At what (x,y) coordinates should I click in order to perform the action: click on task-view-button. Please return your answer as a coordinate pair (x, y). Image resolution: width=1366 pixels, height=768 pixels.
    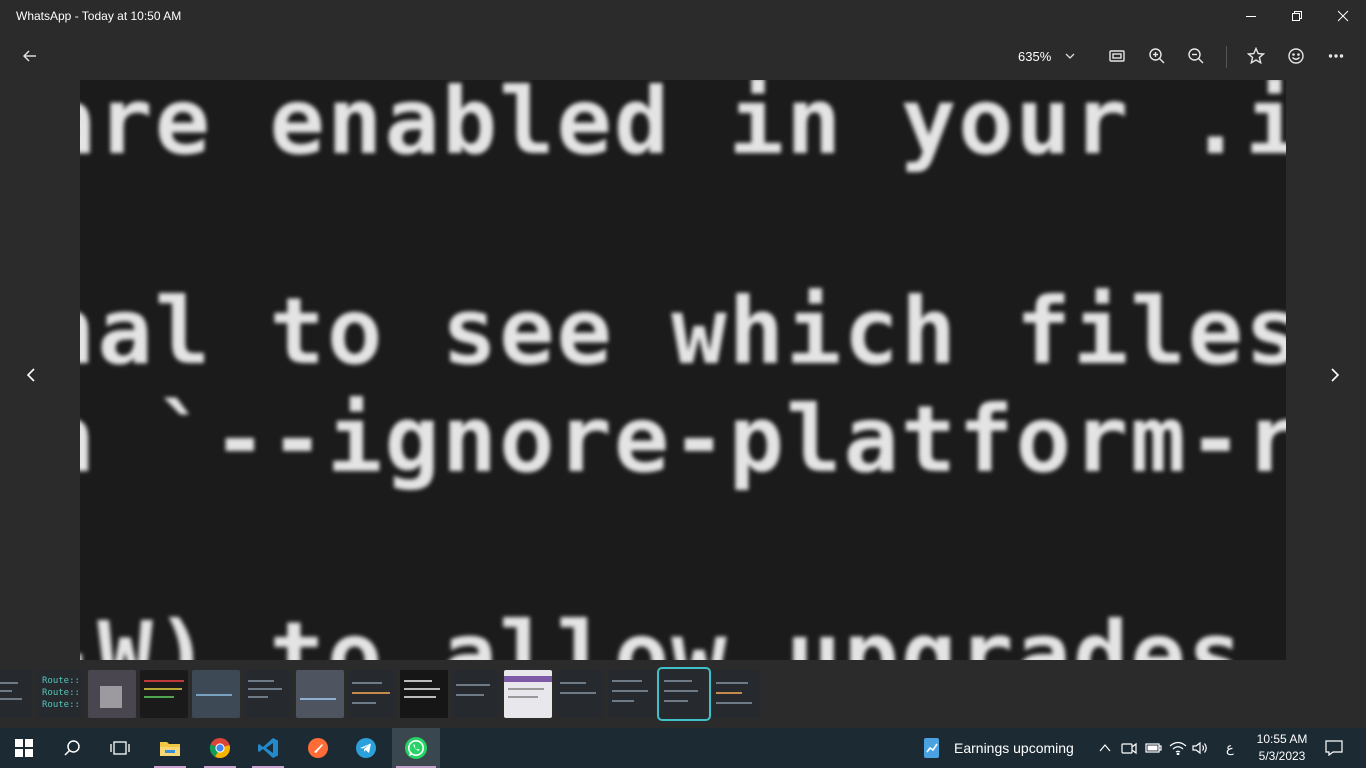
    Looking at the image, I should click on (120, 748).